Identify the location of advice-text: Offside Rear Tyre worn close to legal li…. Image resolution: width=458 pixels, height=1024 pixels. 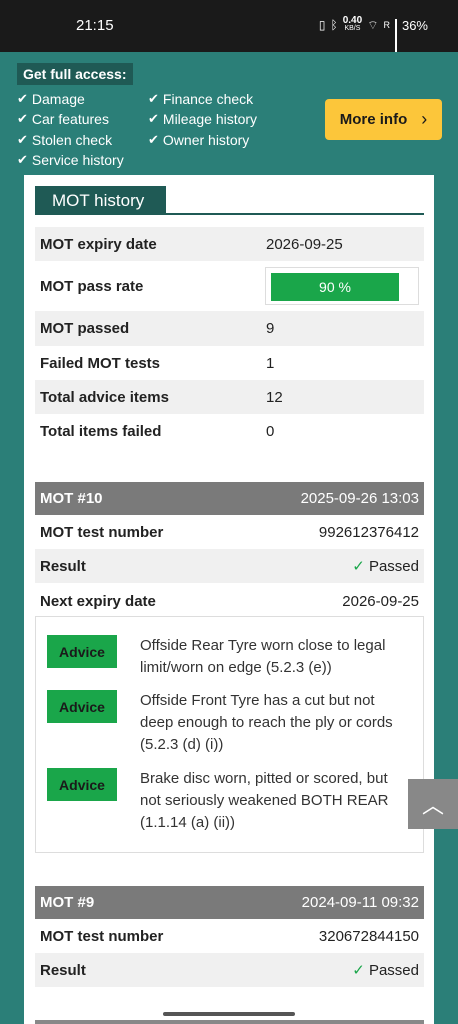
(263, 656).